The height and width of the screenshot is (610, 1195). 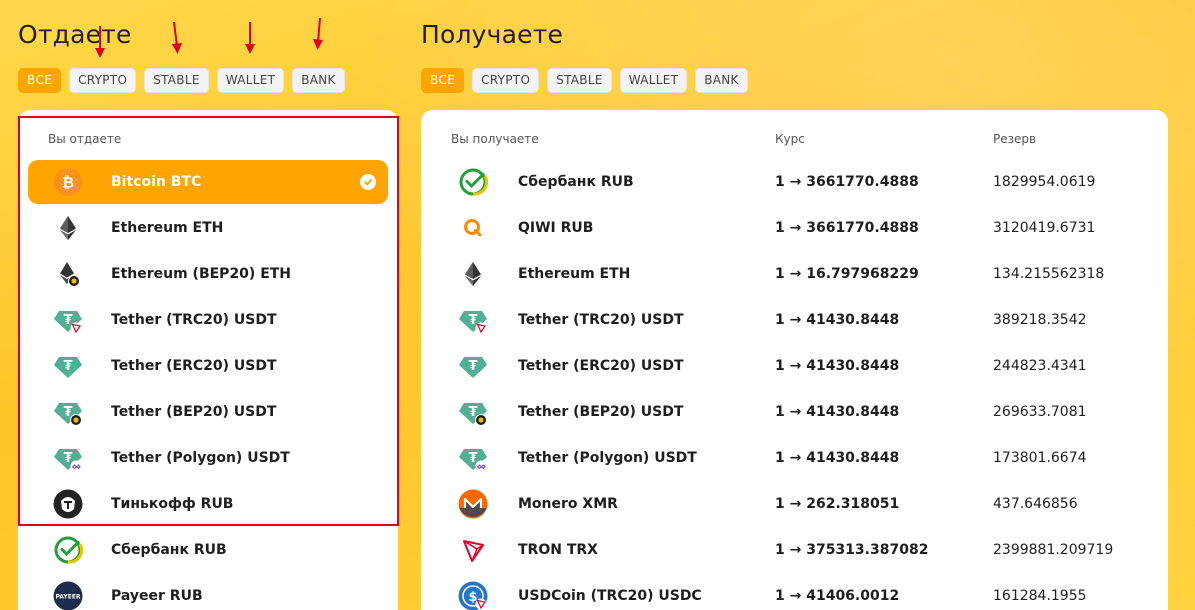 I want to click on give-item-tether-erc20: ₮ Tether (ERC20) USDT, so click(x=208, y=366).